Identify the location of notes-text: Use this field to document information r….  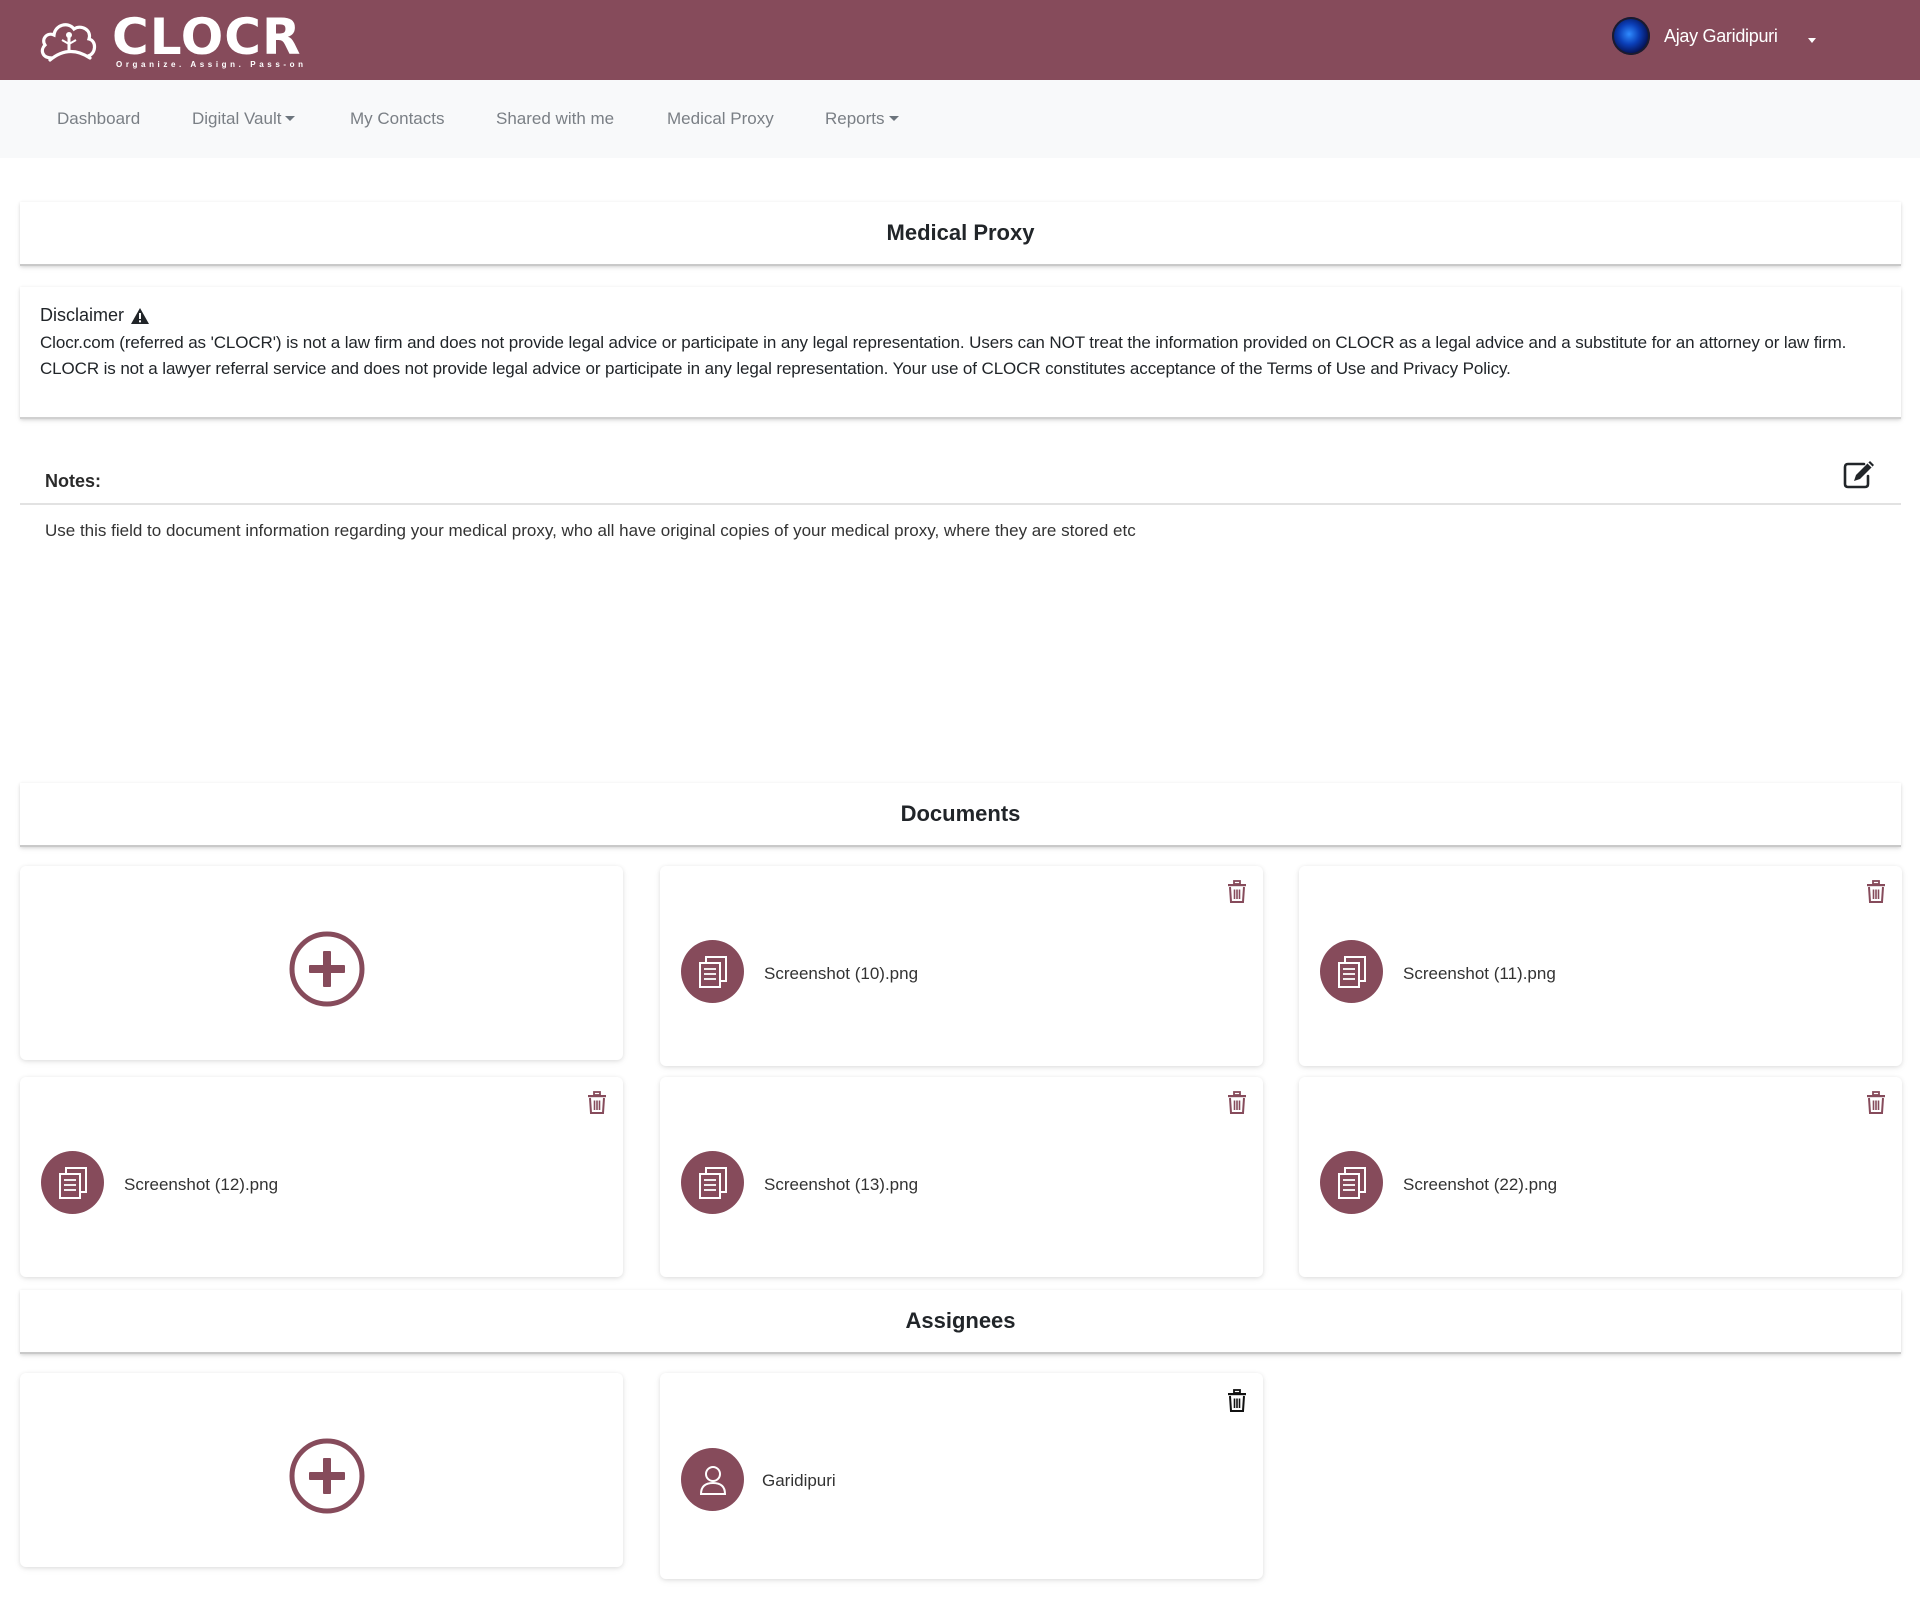
(590, 531).